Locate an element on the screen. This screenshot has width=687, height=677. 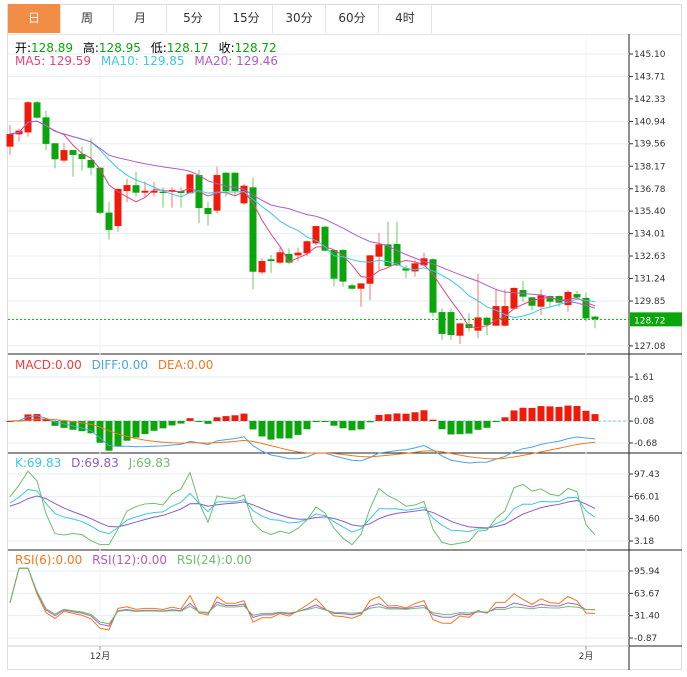
macd-axis-label: 0.08 is located at coordinates (644, 422).